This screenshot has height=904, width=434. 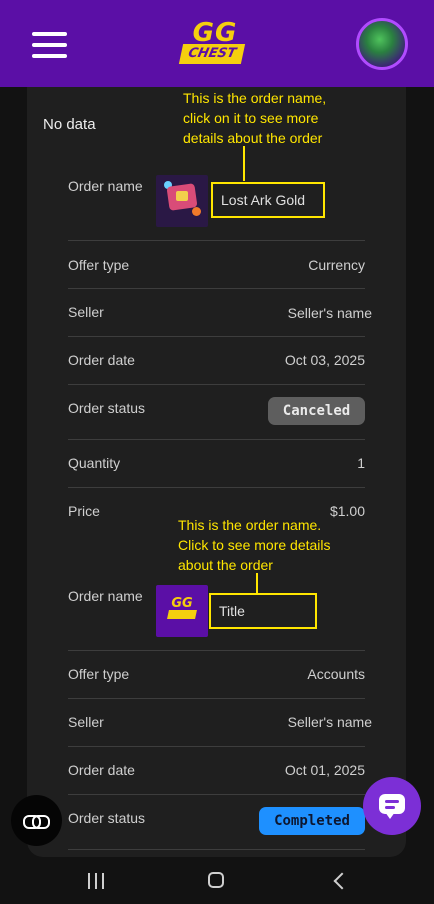 I want to click on hamburger-menu-icon, so click(x=49, y=45).